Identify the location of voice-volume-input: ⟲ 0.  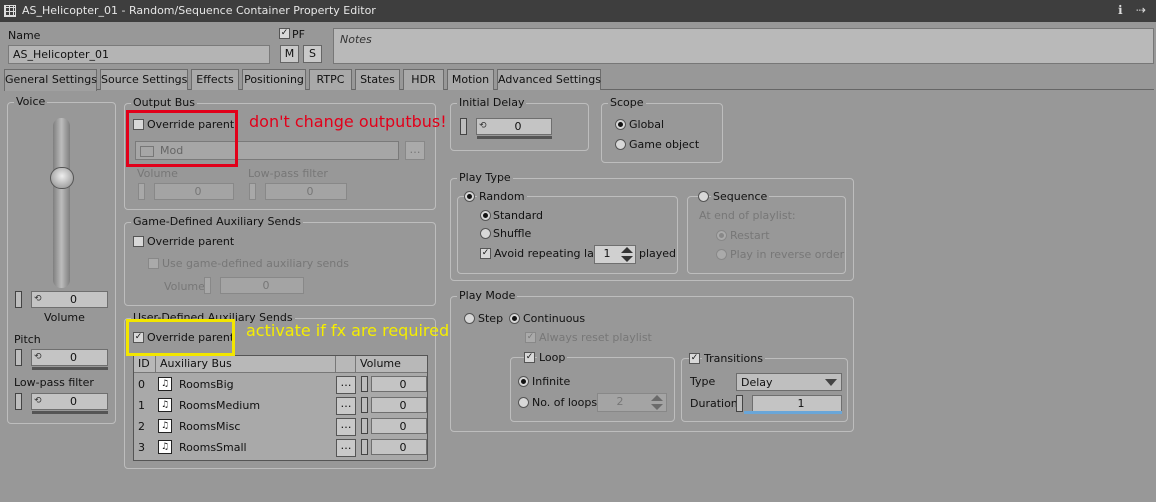
(69, 299).